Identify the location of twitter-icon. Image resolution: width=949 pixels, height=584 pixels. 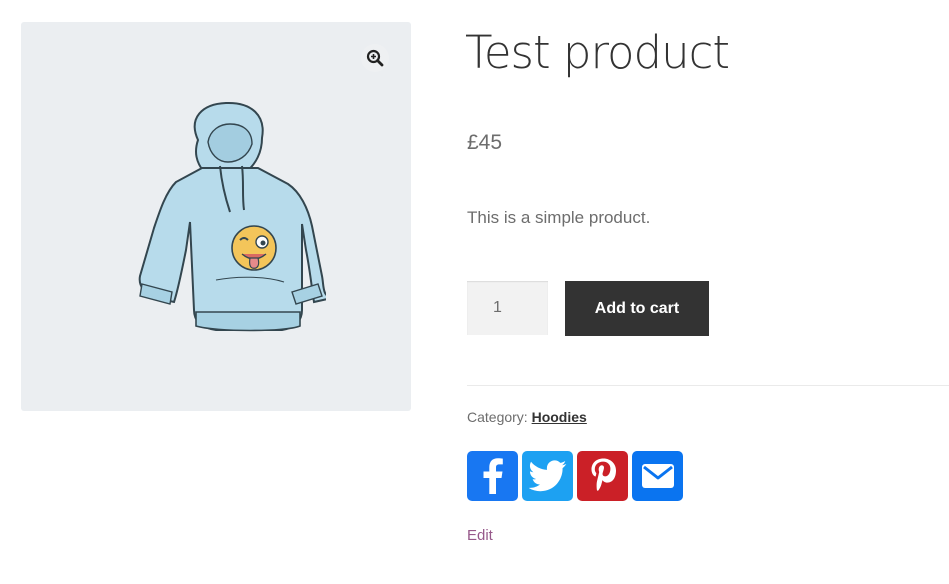
(547, 476).